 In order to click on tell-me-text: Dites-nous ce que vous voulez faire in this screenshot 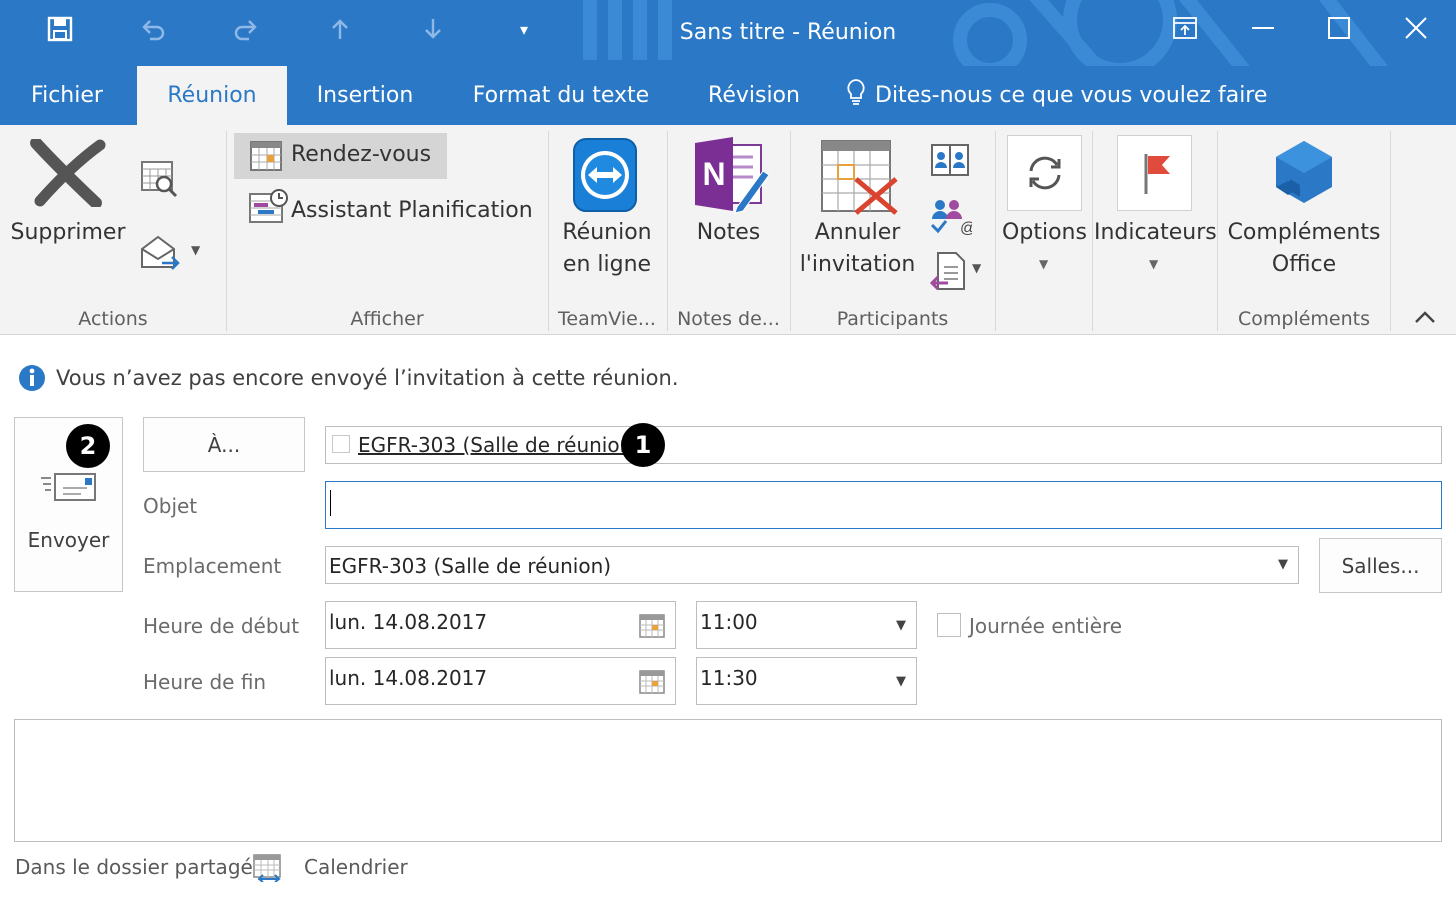, I will do `click(1071, 95)`.